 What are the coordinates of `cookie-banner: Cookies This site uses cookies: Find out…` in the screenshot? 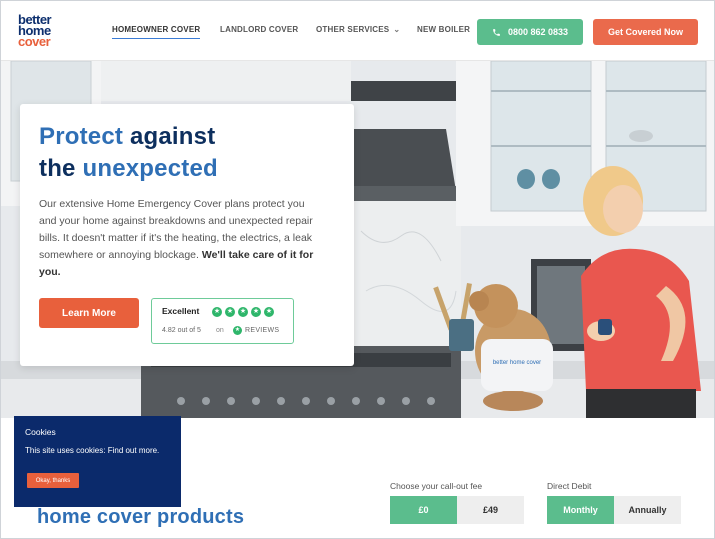 It's located at (97, 461).